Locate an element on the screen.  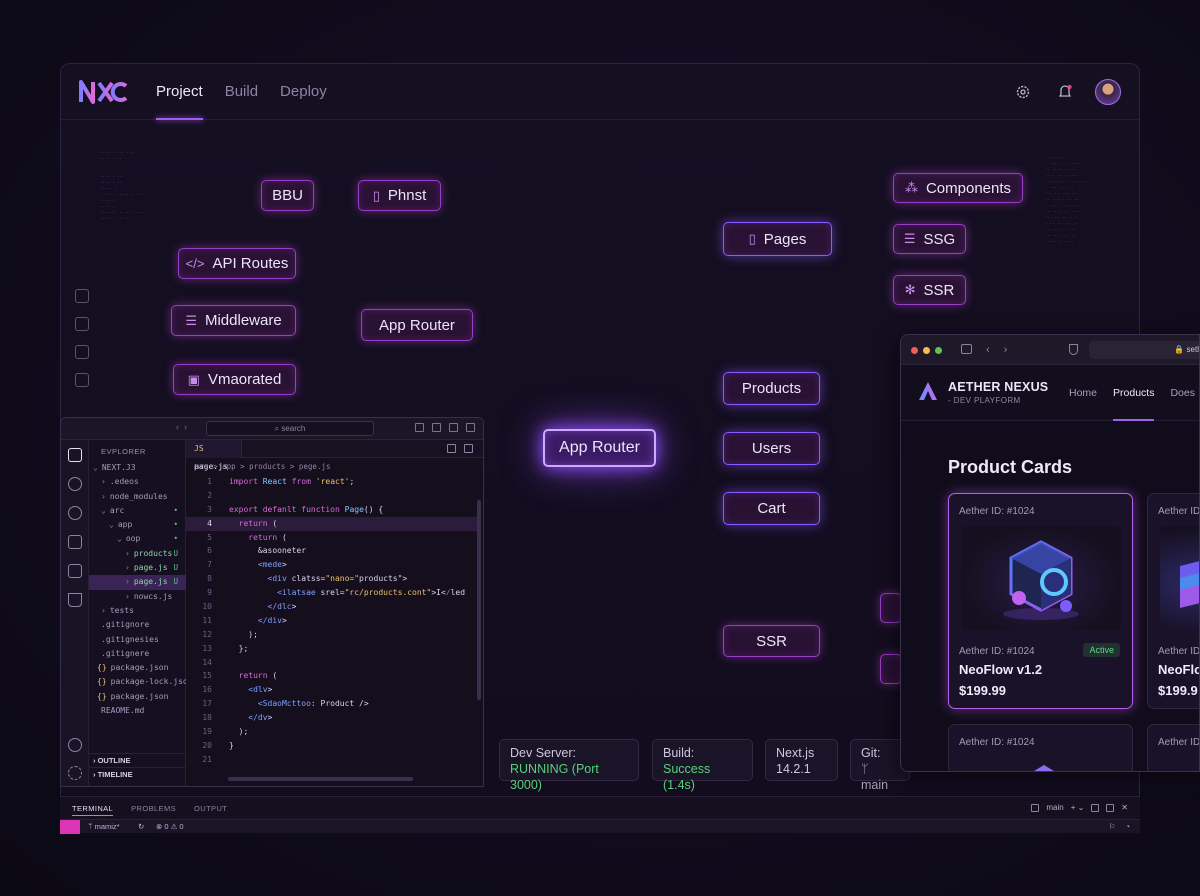
node-ssr: SSR is located at coordinates (771, 641).